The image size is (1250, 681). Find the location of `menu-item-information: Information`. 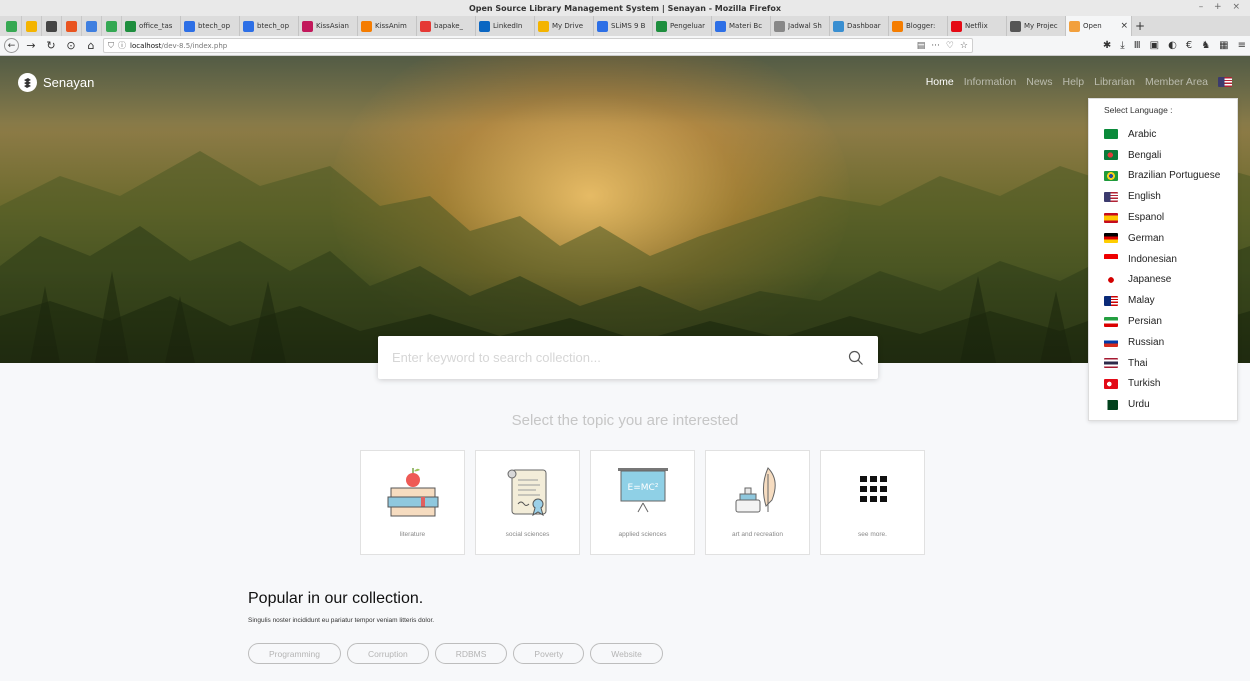

menu-item-information: Information is located at coordinates (990, 82).